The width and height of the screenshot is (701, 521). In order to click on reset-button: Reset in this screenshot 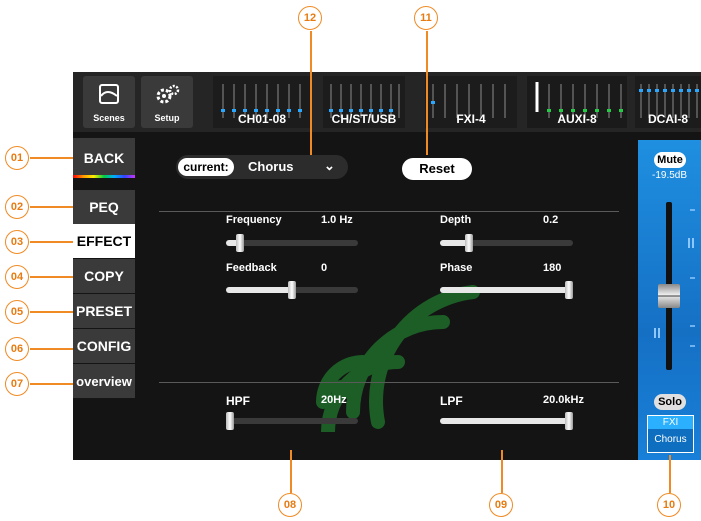, I will do `click(437, 169)`.